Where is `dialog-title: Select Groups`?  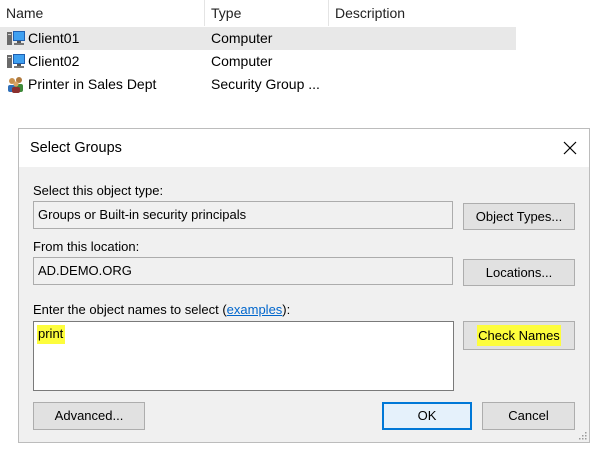 dialog-title: Select Groups is located at coordinates (76, 148).